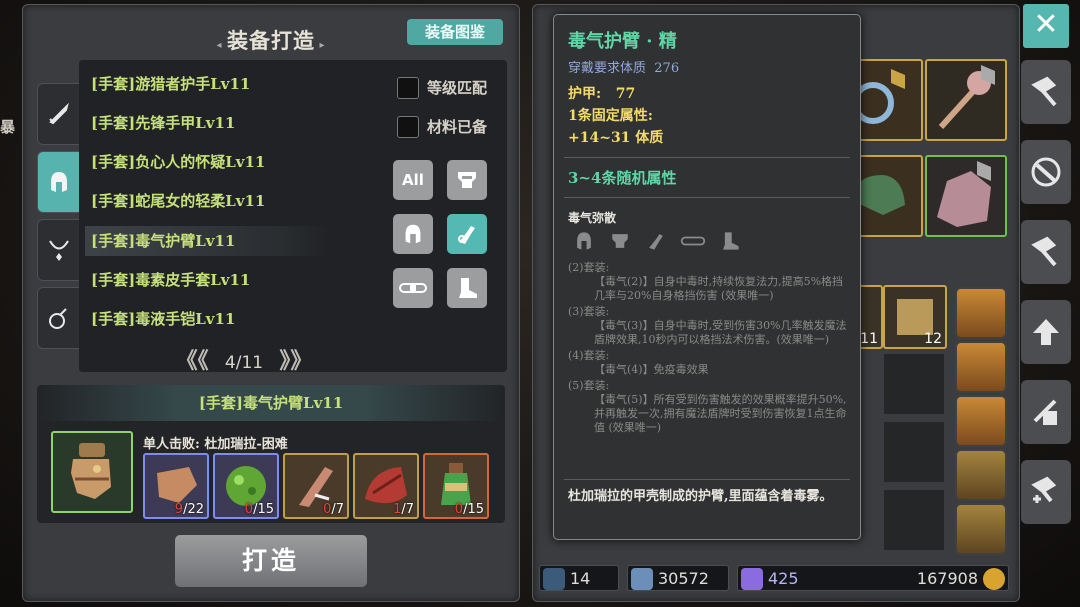 This screenshot has height=607, width=1080. I want to click on resource-crystal: 30572, so click(678, 578).